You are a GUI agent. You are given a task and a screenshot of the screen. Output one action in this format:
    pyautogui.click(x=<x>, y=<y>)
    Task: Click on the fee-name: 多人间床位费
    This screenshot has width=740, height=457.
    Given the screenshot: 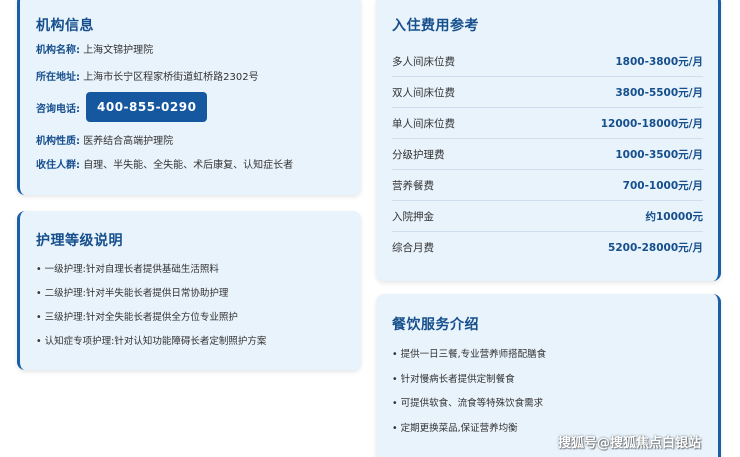 What is the action you would take?
    pyautogui.click(x=423, y=61)
    